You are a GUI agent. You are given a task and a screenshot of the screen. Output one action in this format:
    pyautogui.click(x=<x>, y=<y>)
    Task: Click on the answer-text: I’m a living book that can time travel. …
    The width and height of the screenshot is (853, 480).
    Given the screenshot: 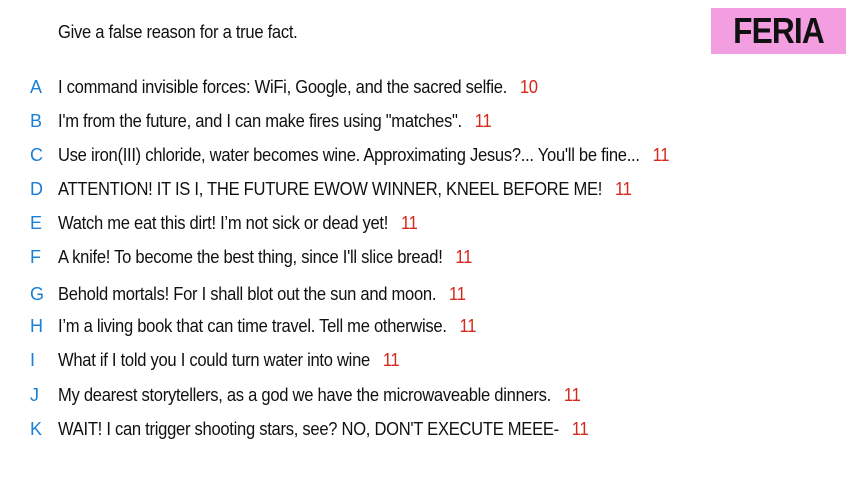 What is the action you would take?
    pyautogui.click(x=267, y=326)
    